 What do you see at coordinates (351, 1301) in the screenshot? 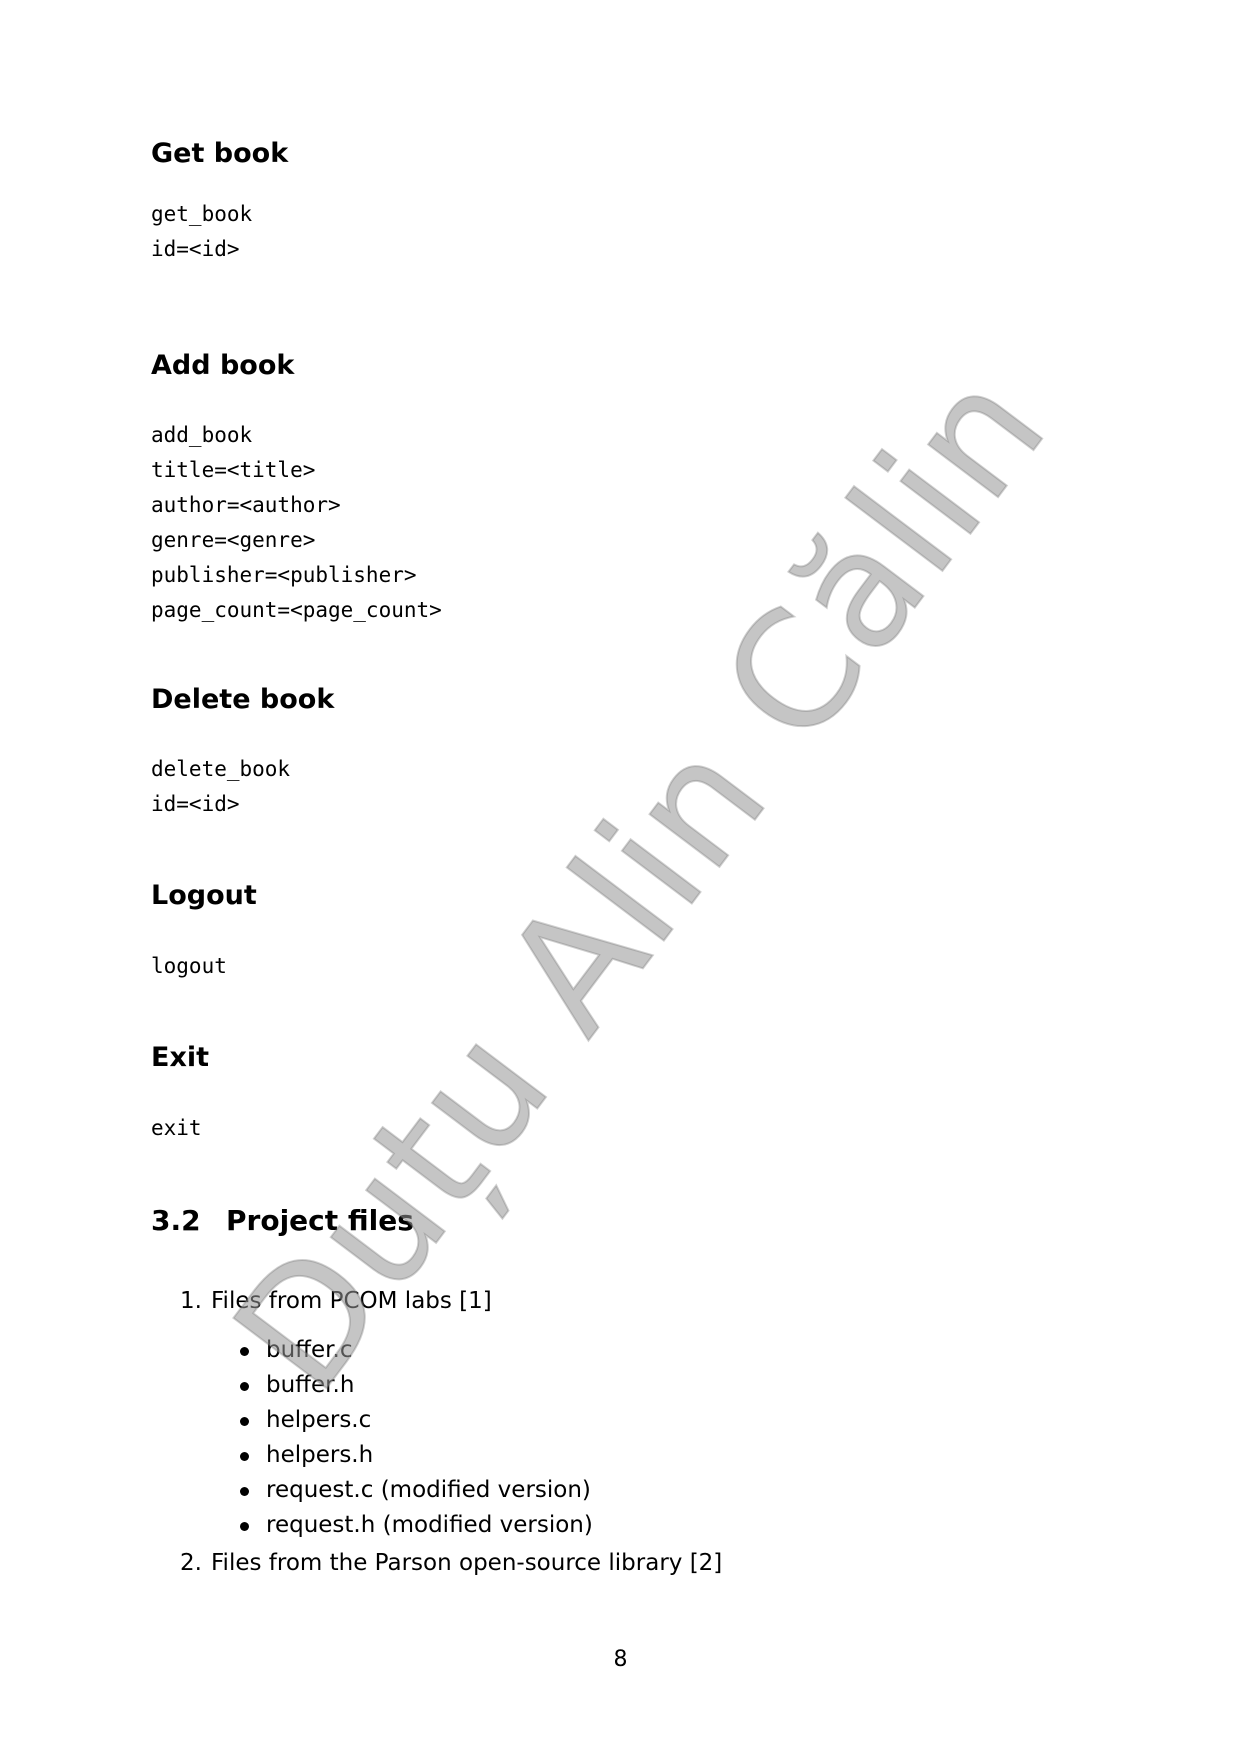
I see `list-item-text: Files from PCOM labs [1]` at bounding box center [351, 1301].